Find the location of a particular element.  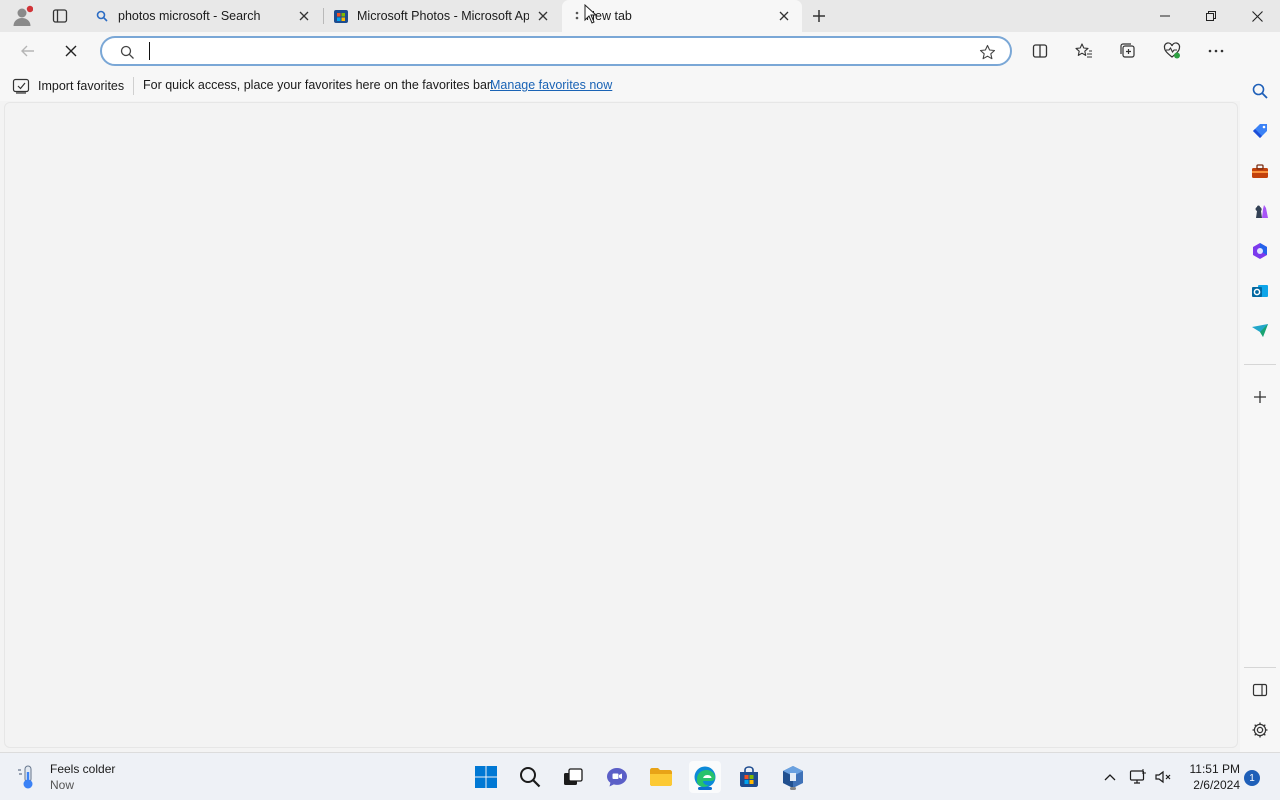

sidebar-games-button is located at coordinates (1260, 211).